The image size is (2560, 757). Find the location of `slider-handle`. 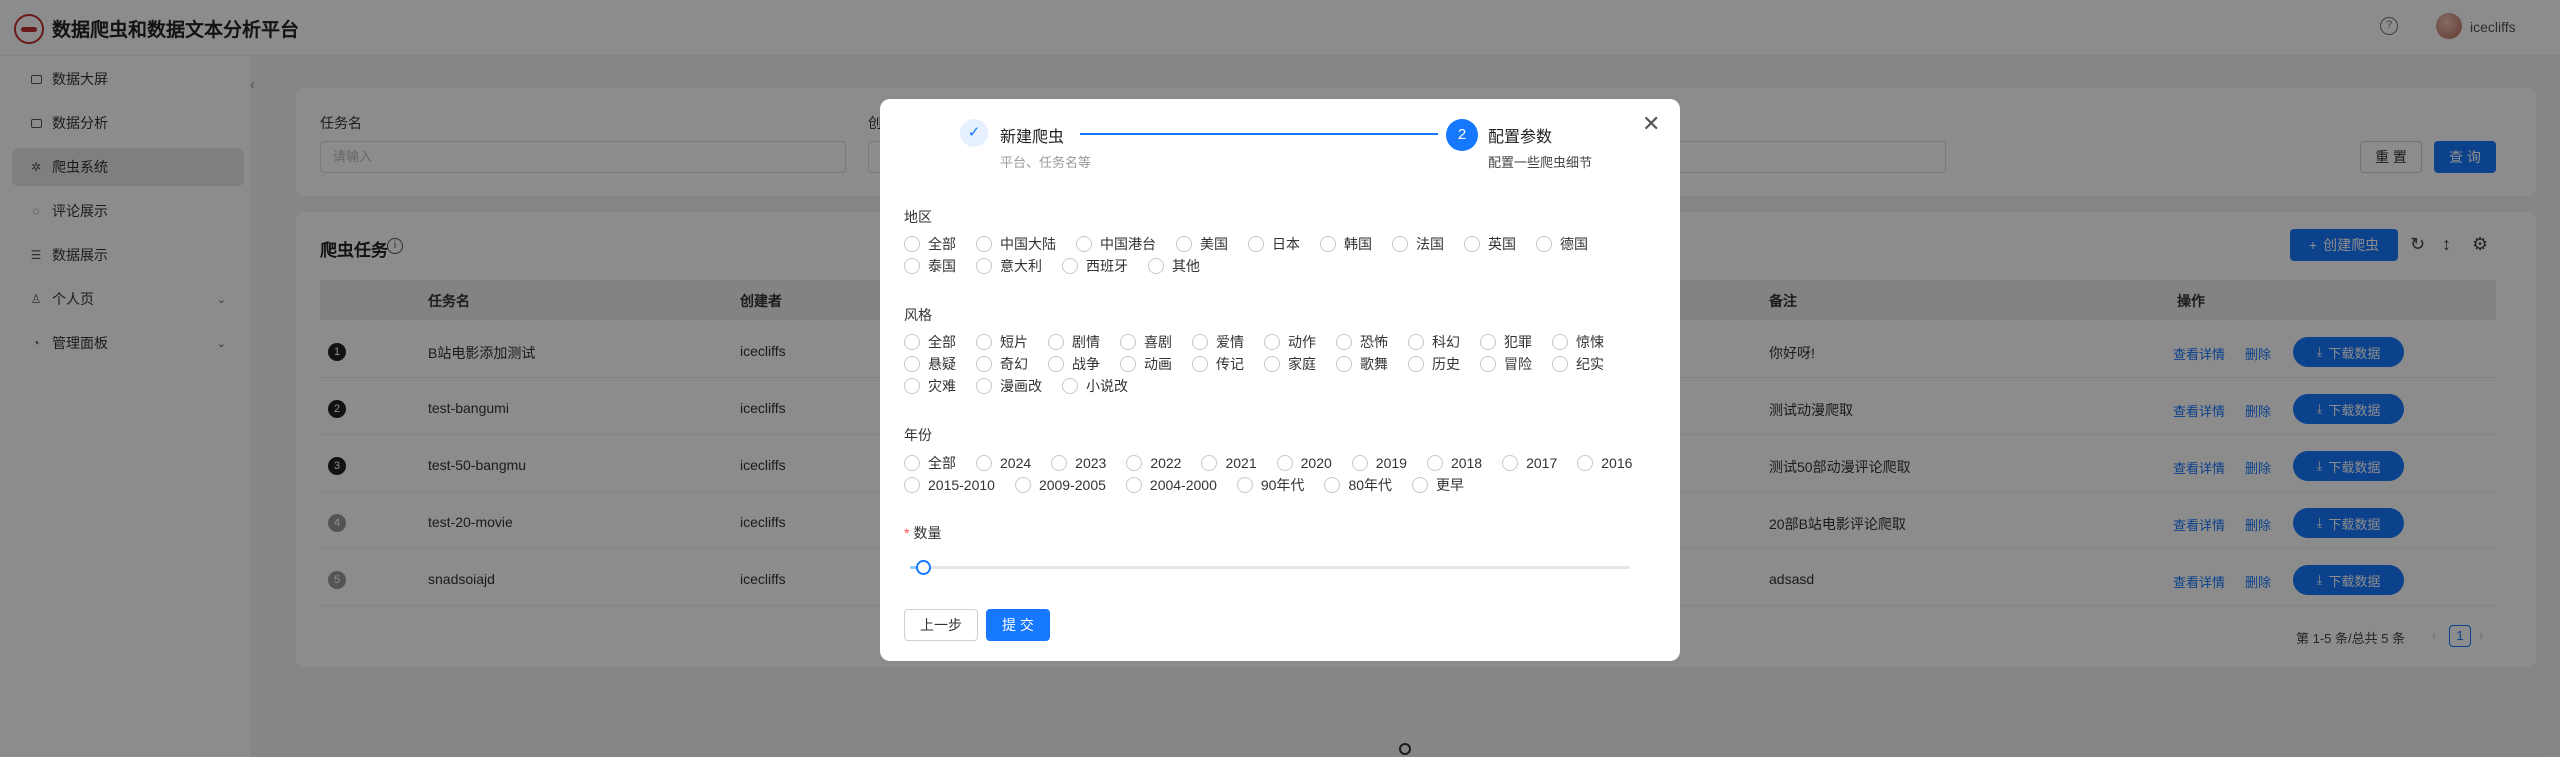

slider-handle is located at coordinates (923, 567).